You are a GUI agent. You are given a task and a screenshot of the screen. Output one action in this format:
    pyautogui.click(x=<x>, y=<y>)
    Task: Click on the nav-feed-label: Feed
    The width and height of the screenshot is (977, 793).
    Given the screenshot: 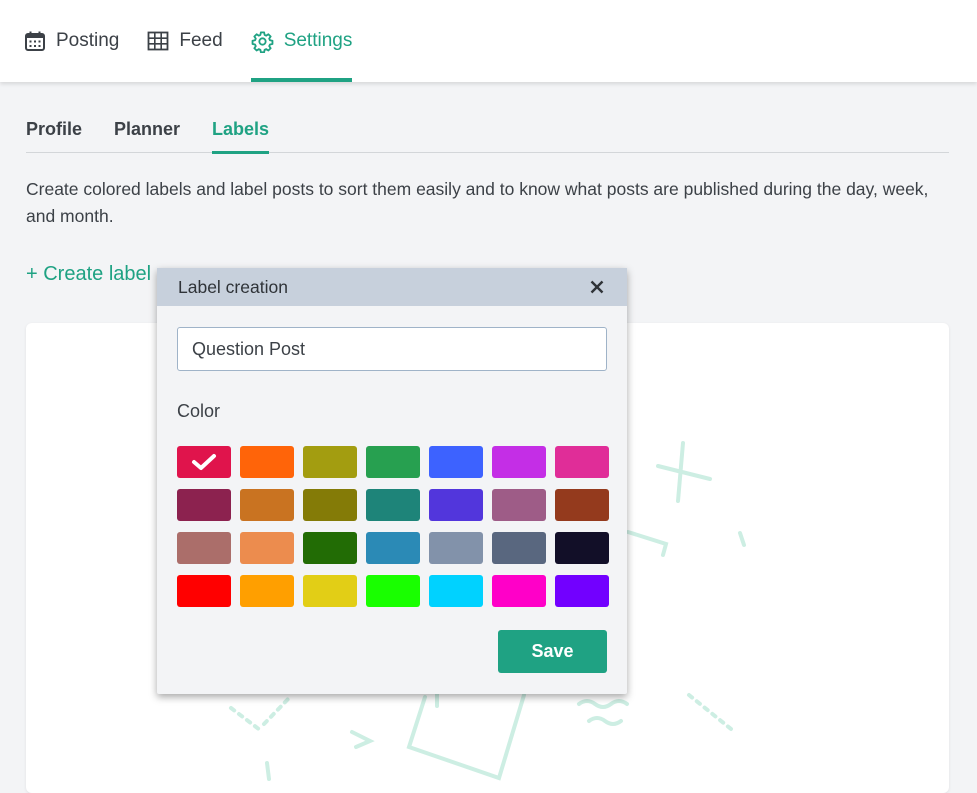 What is the action you would take?
    pyautogui.click(x=201, y=40)
    